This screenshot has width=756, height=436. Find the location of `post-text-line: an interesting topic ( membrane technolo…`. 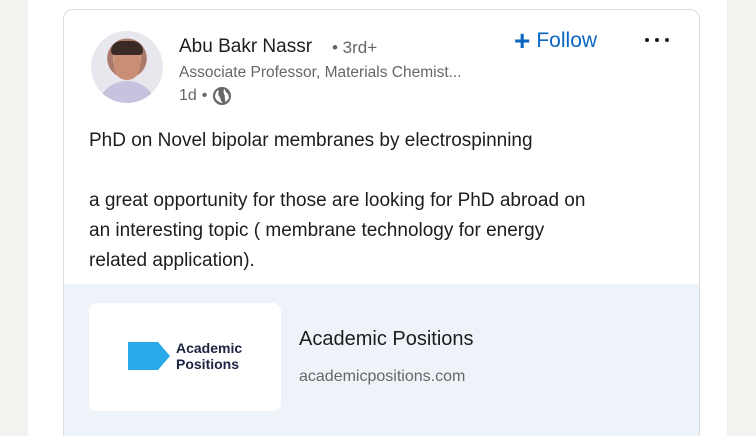

post-text-line: an interesting topic ( membrane technolo… is located at coordinates (317, 230).